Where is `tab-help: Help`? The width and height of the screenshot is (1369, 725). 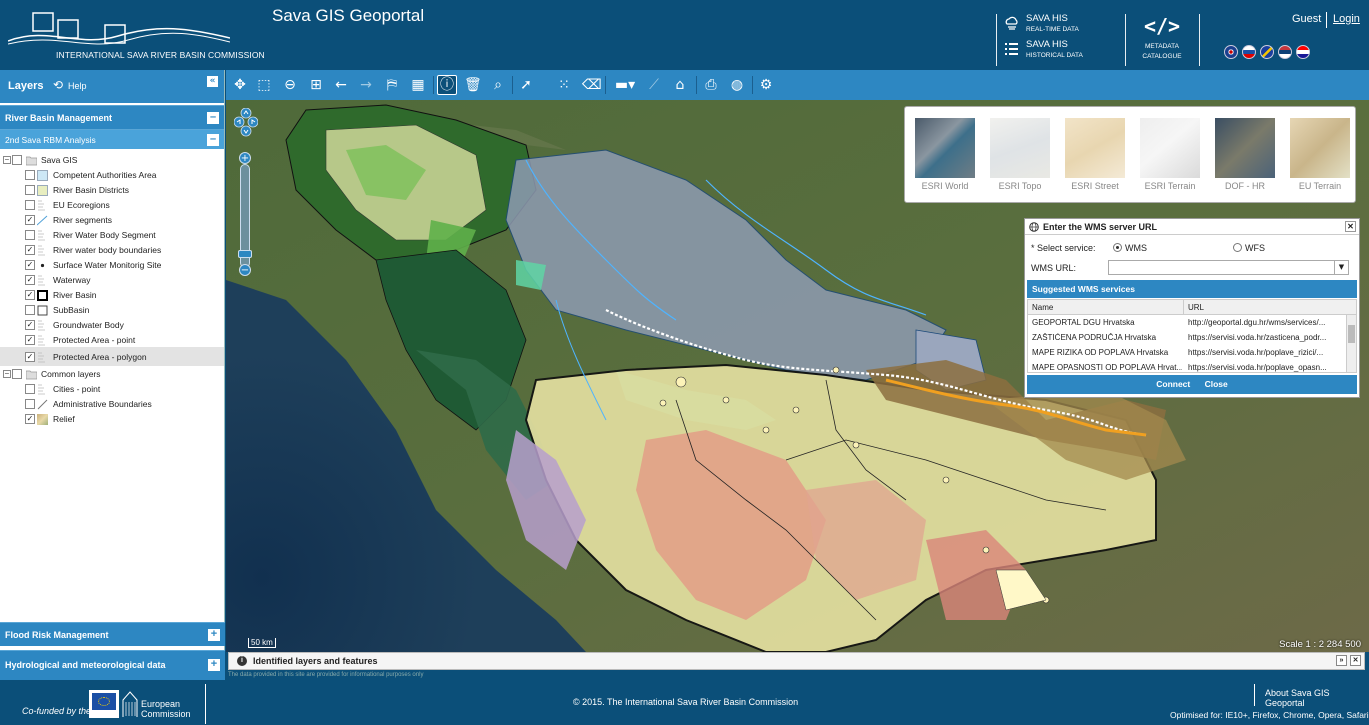
tab-help: Help is located at coordinates (77, 86).